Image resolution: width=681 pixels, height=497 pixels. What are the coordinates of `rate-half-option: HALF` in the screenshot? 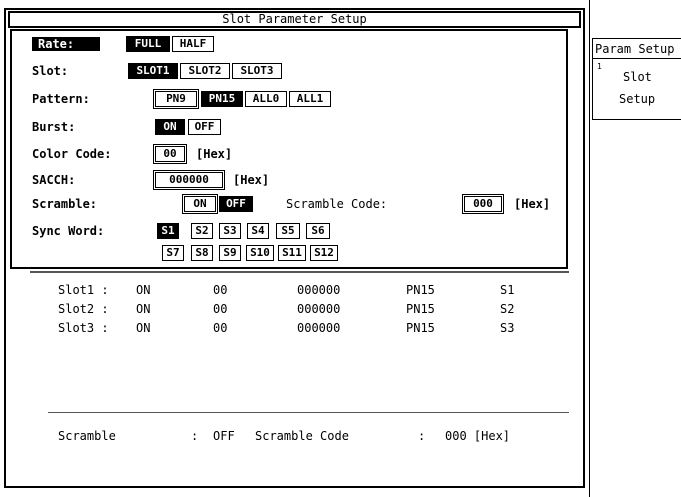 It's located at (193, 44).